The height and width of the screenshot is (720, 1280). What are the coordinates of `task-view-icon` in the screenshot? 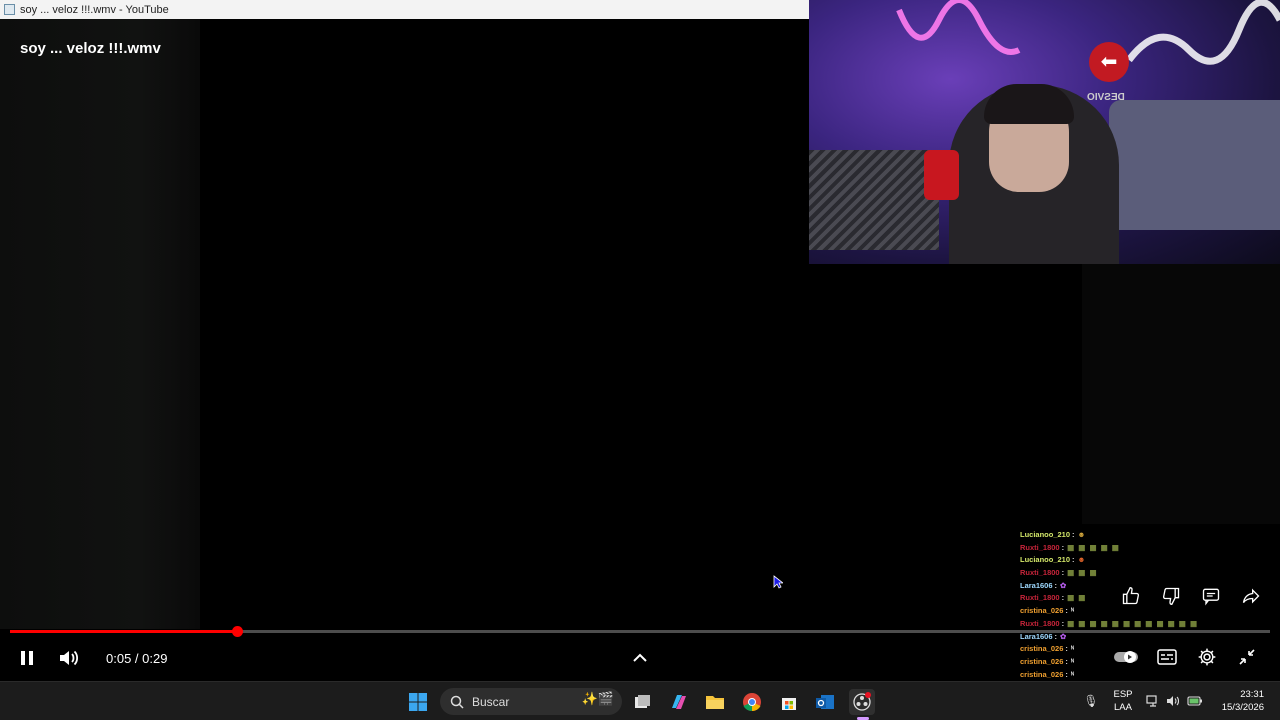 It's located at (642, 701).